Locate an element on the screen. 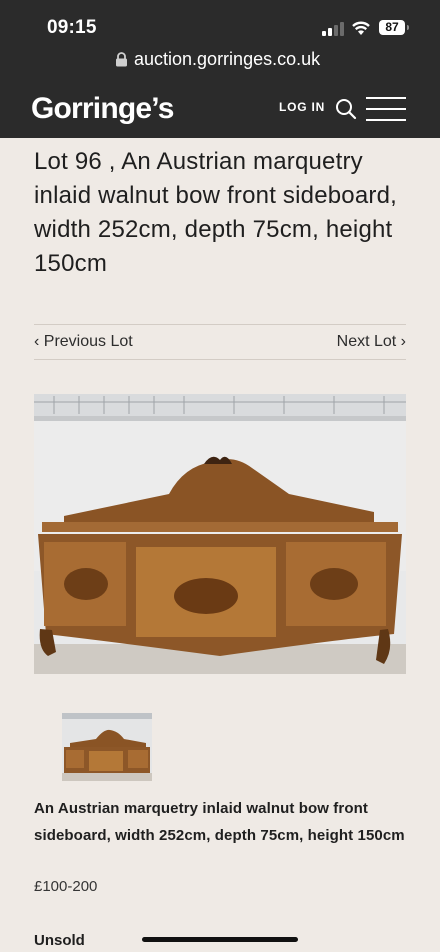 Image resolution: width=440 pixels, height=952 pixels. browser-url-bar: auction.gorringes.co.uk is located at coordinates (220, 60).